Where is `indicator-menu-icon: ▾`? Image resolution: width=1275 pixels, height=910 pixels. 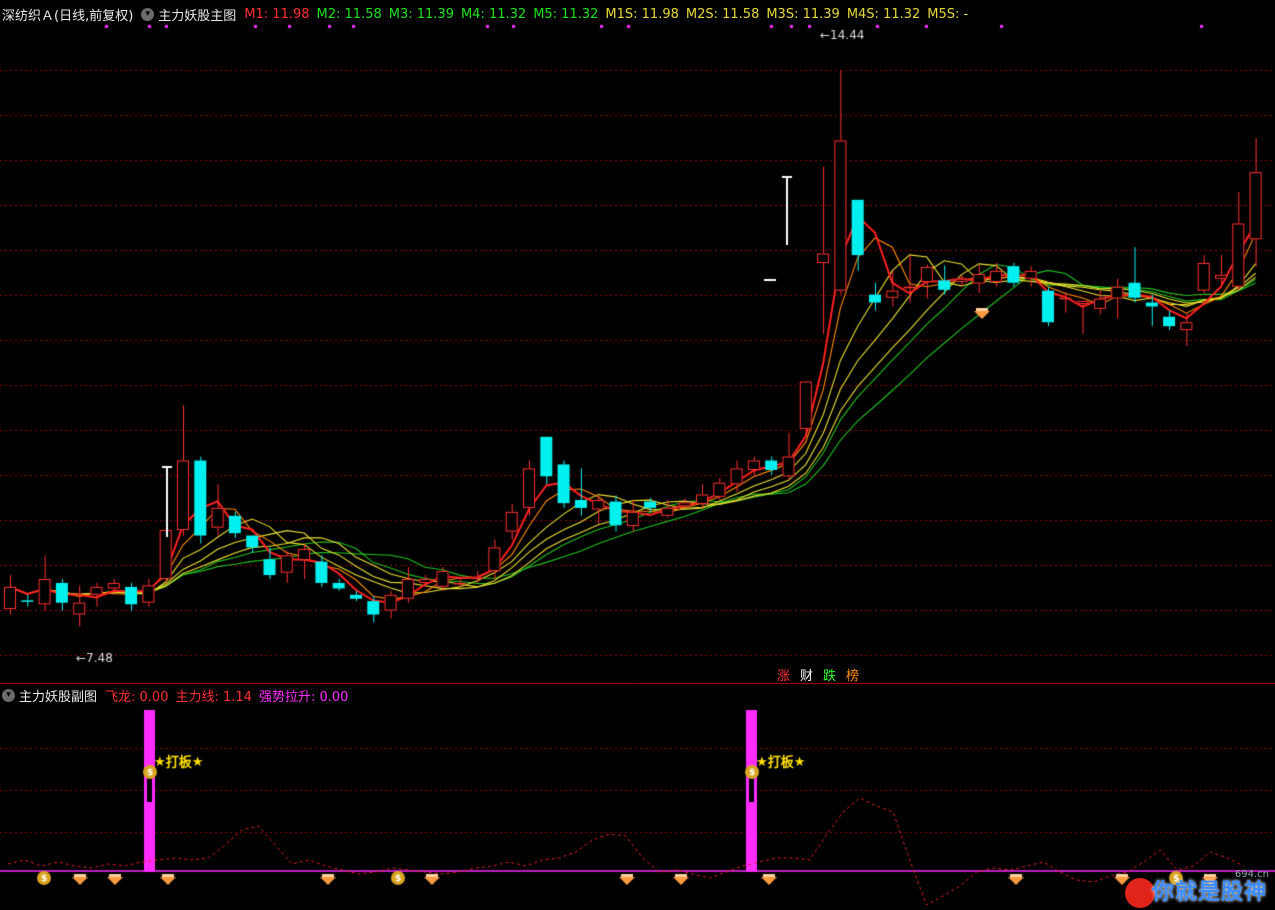
indicator-menu-icon: ▾ is located at coordinates (148, 14).